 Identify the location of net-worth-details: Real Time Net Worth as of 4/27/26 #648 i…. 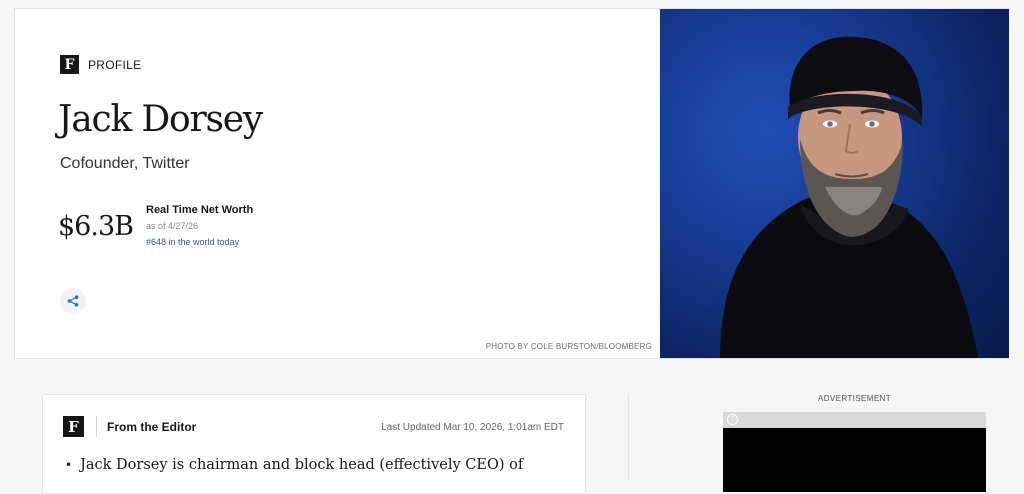
(199, 225).